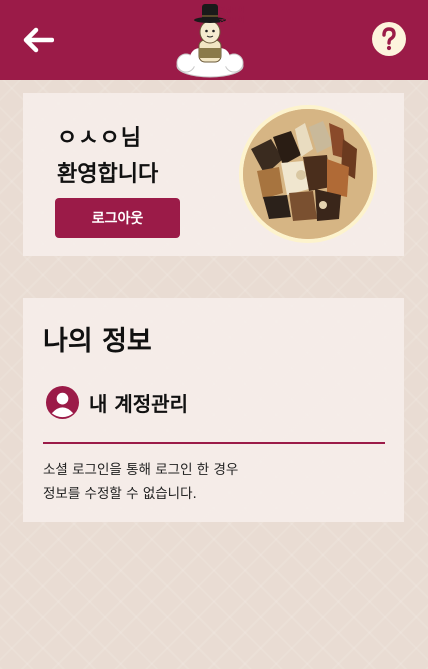 The image size is (428, 669). What do you see at coordinates (210, 40) in the screenshot?
I see `app-logo: 아랑미아 궁쿠미아` at bounding box center [210, 40].